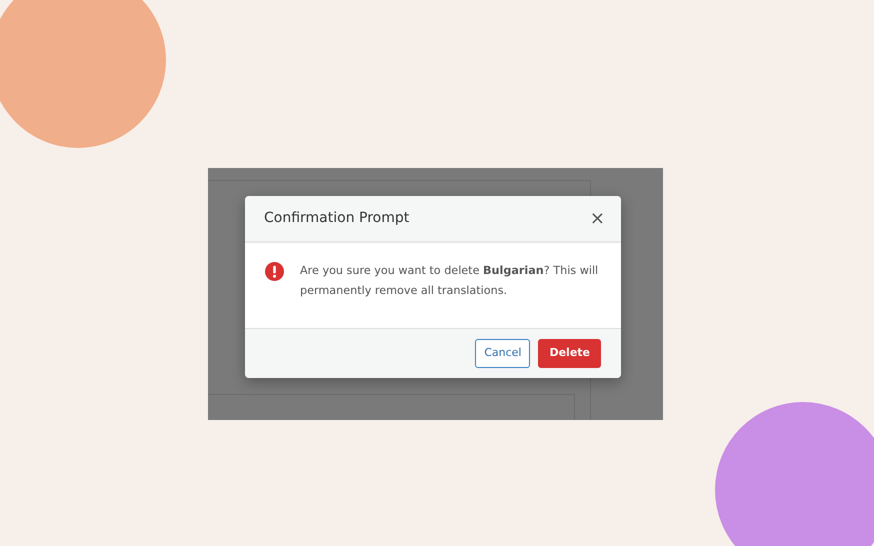  What do you see at coordinates (450, 281) in the screenshot?
I see `confirmation-message: Are you sure you want to delete Bulgarian? This will permanently remove all translations.` at bounding box center [450, 281].